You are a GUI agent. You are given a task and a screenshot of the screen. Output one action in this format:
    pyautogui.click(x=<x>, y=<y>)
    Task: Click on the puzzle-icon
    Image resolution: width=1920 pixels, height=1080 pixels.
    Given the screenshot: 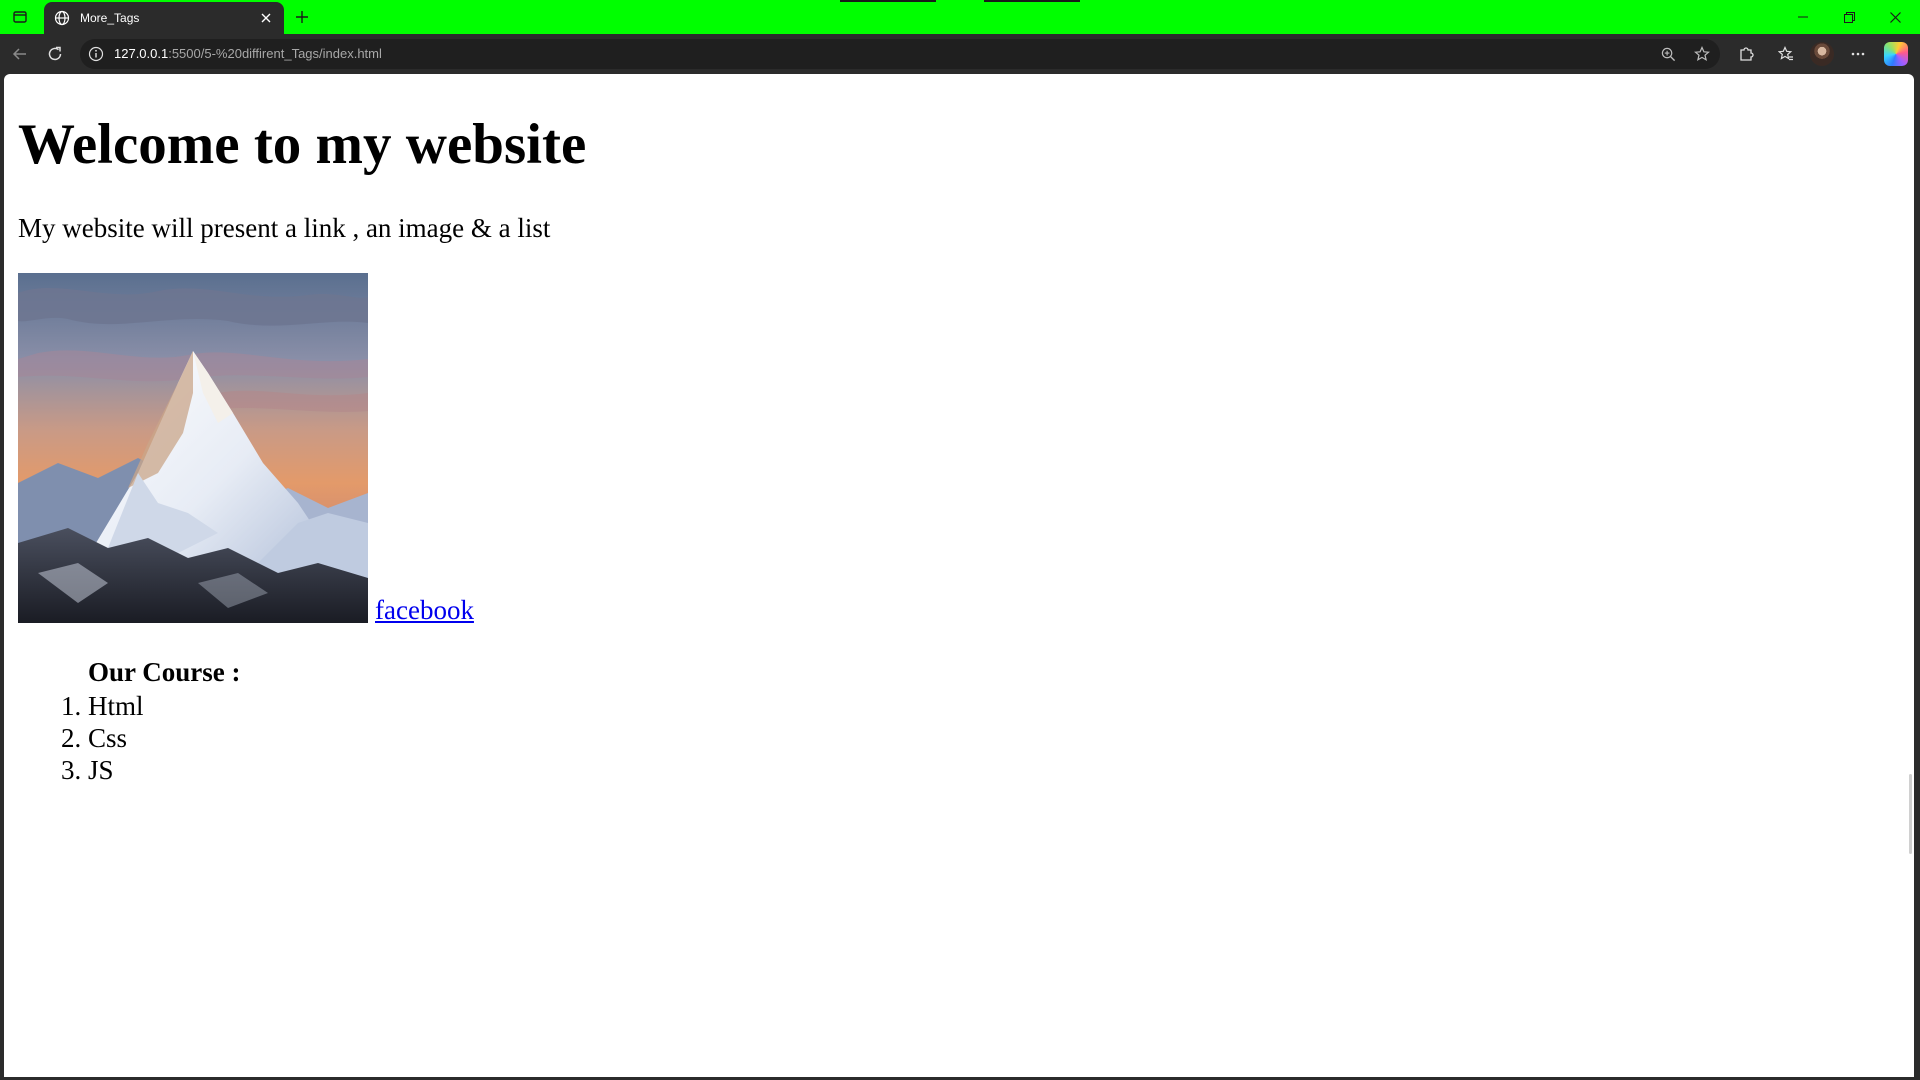 What is the action you would take?
    pyautogui.click(x=1747, y=54)
    